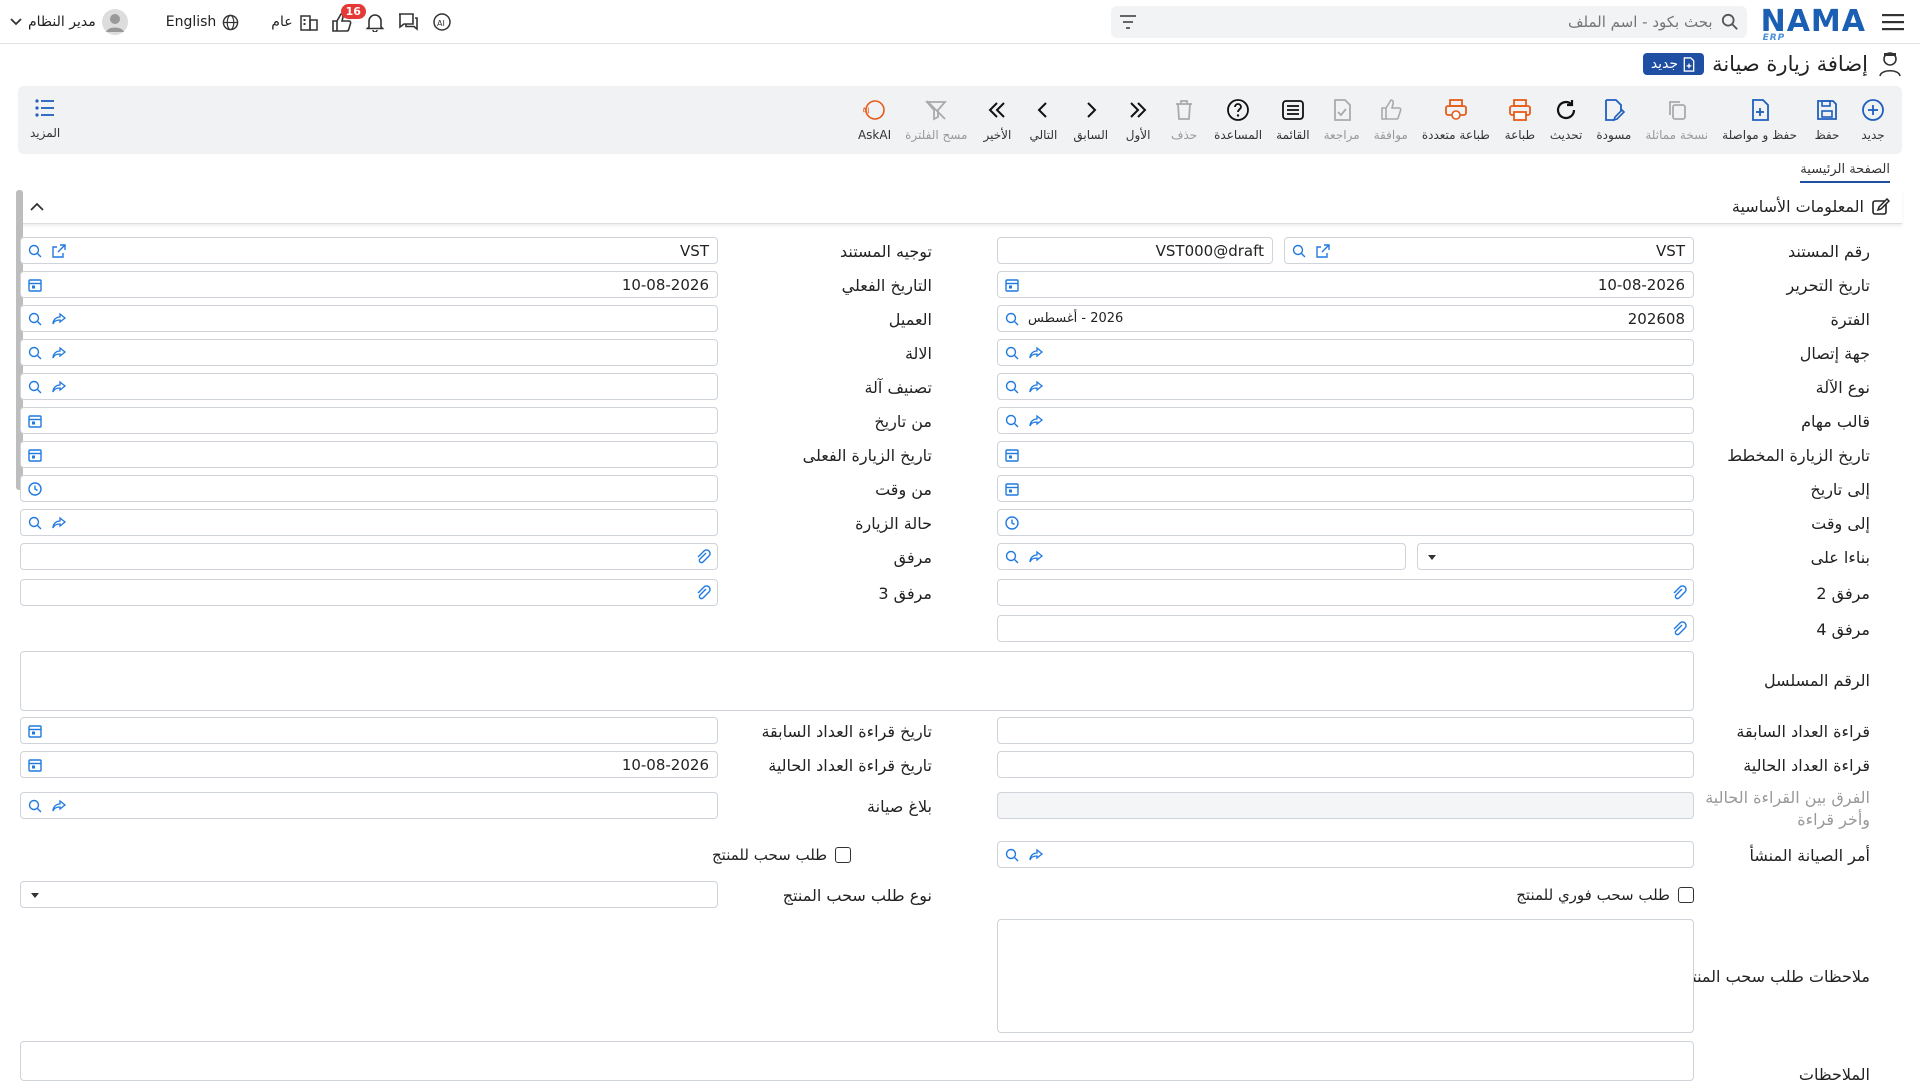 The width and height of the screenshot is (1920, 1084). Describe the element at coordinates (1893, 22) in the screenshot. I see `hamburger-menu-icon` at that location.